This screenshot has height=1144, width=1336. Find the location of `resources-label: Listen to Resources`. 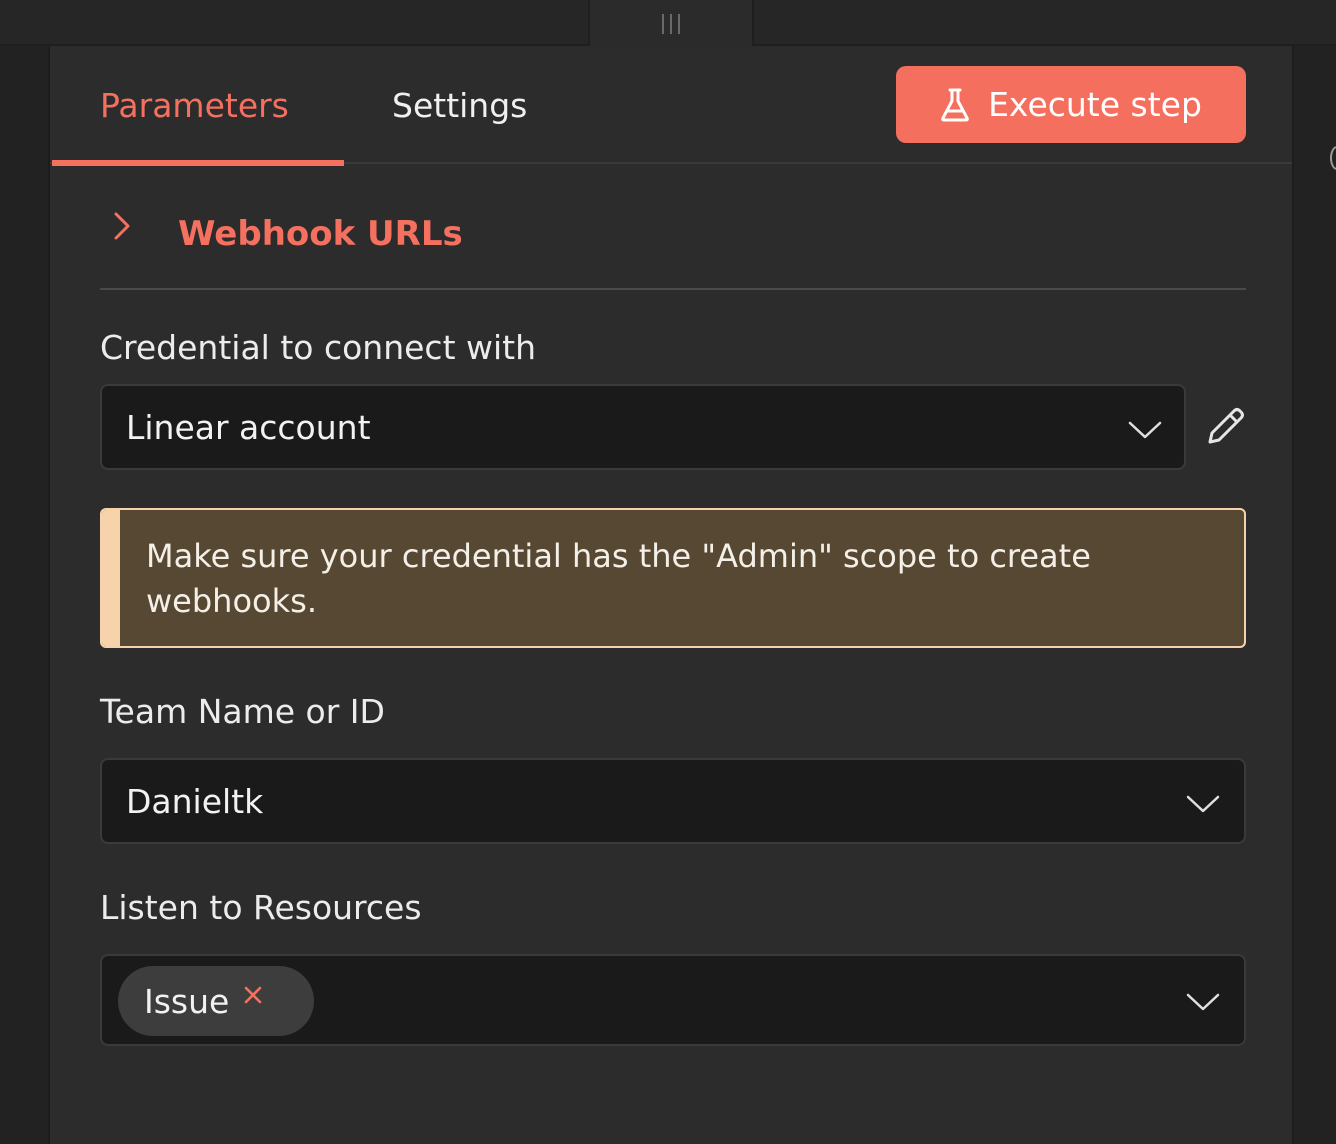

resources-label: Listen to Resources is located at coordinates (261, 907).